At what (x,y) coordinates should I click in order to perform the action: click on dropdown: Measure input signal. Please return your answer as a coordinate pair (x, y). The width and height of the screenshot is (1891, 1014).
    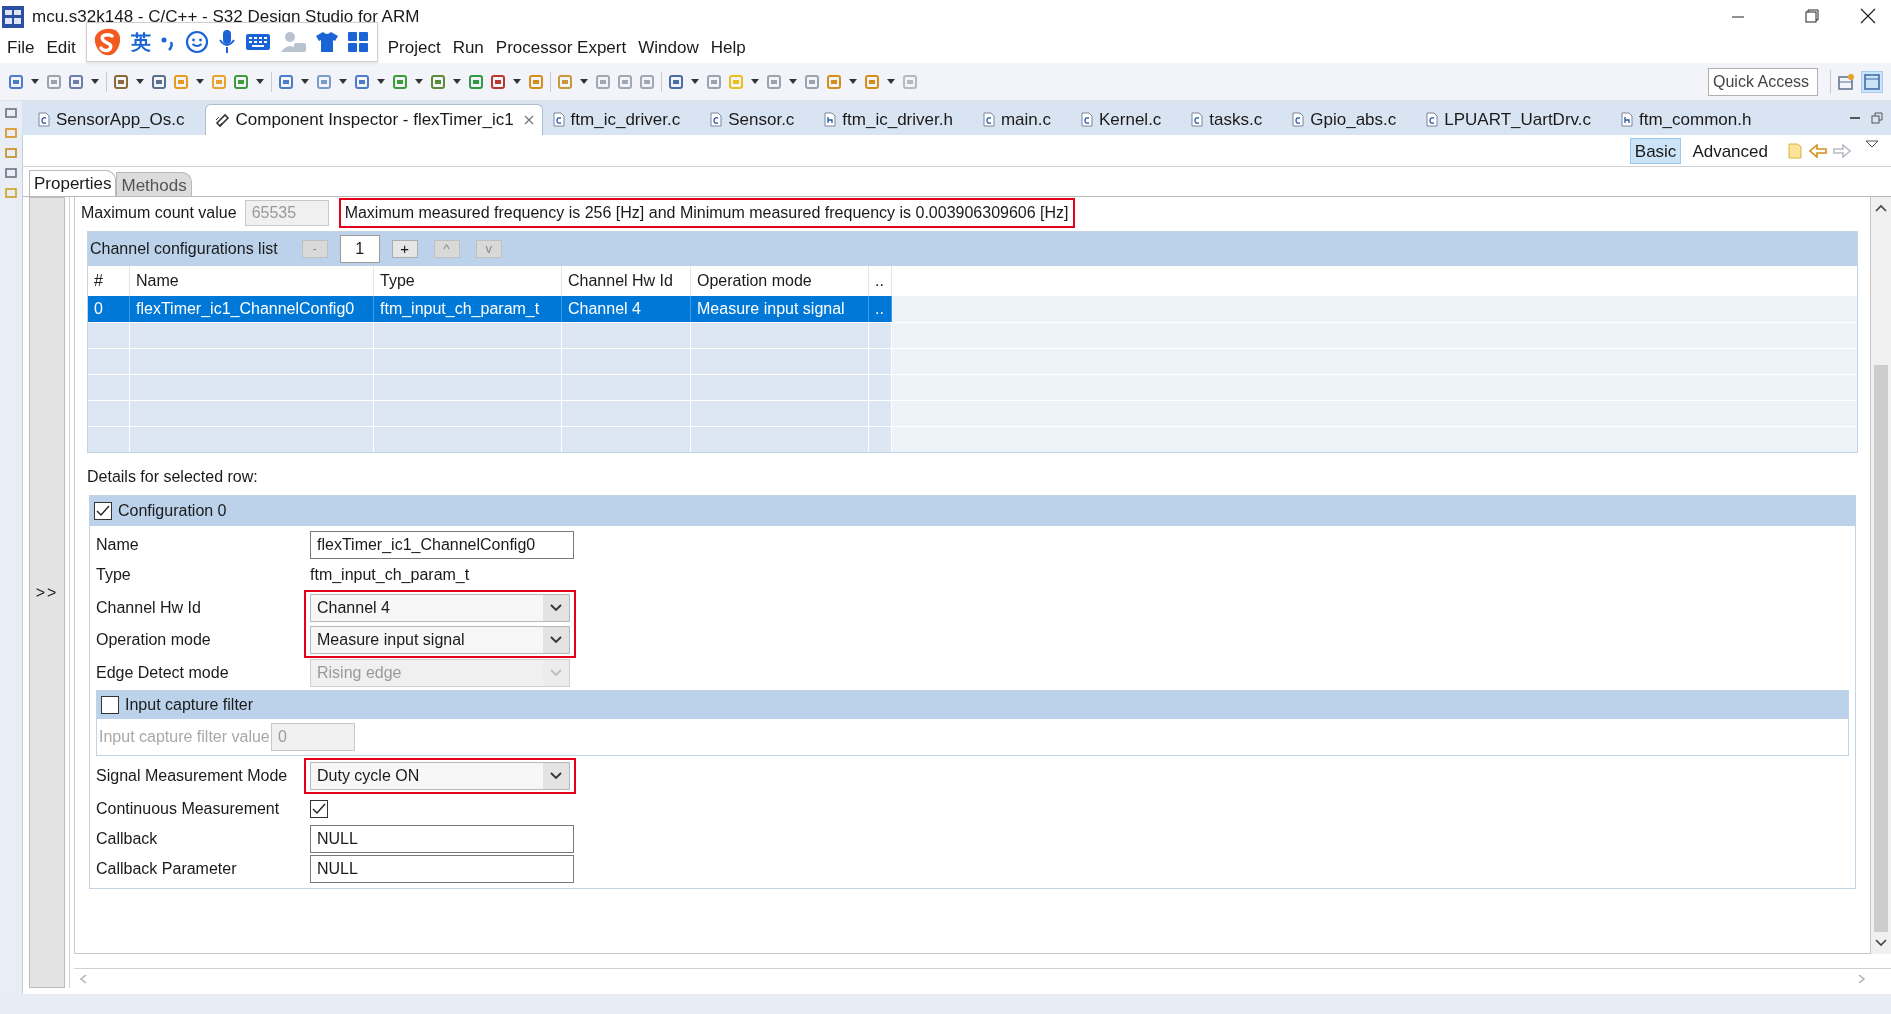
    Looking at the image, I should click on (440, 640).